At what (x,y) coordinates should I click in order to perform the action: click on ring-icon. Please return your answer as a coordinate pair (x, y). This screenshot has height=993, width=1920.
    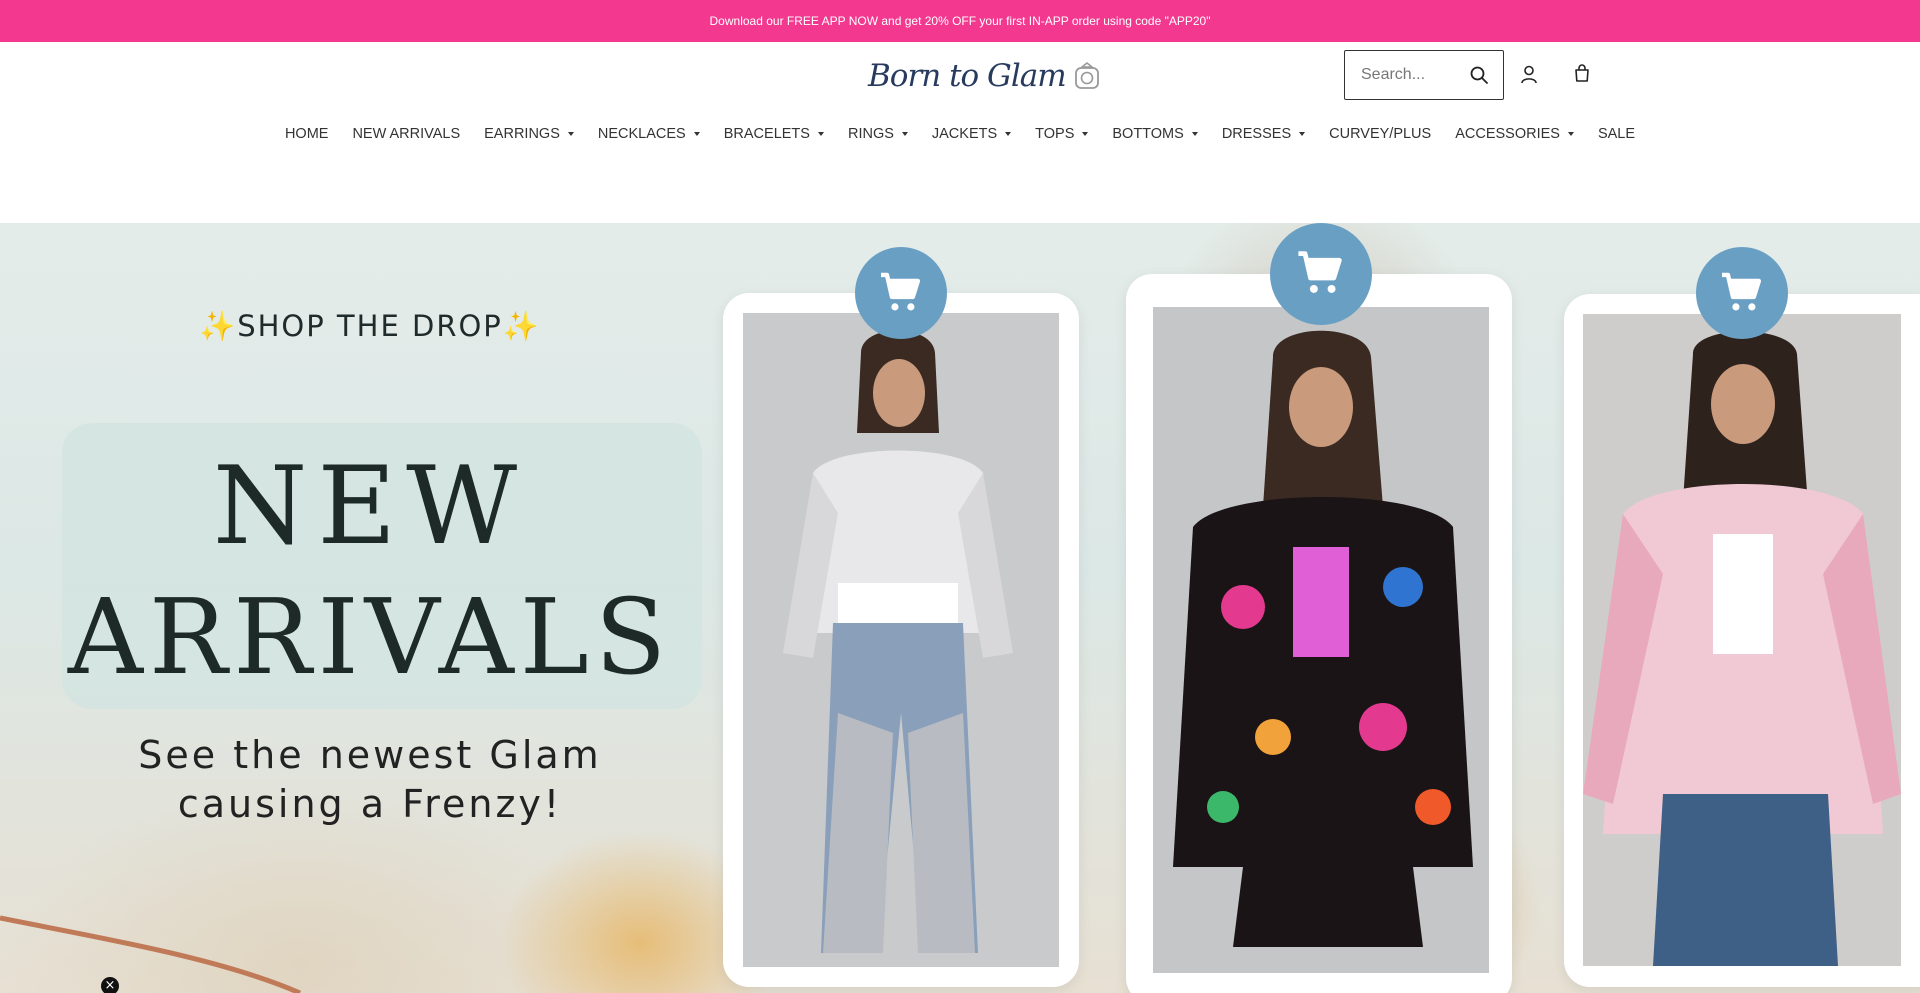
    Looking at the image, I should click on (1086, 75).